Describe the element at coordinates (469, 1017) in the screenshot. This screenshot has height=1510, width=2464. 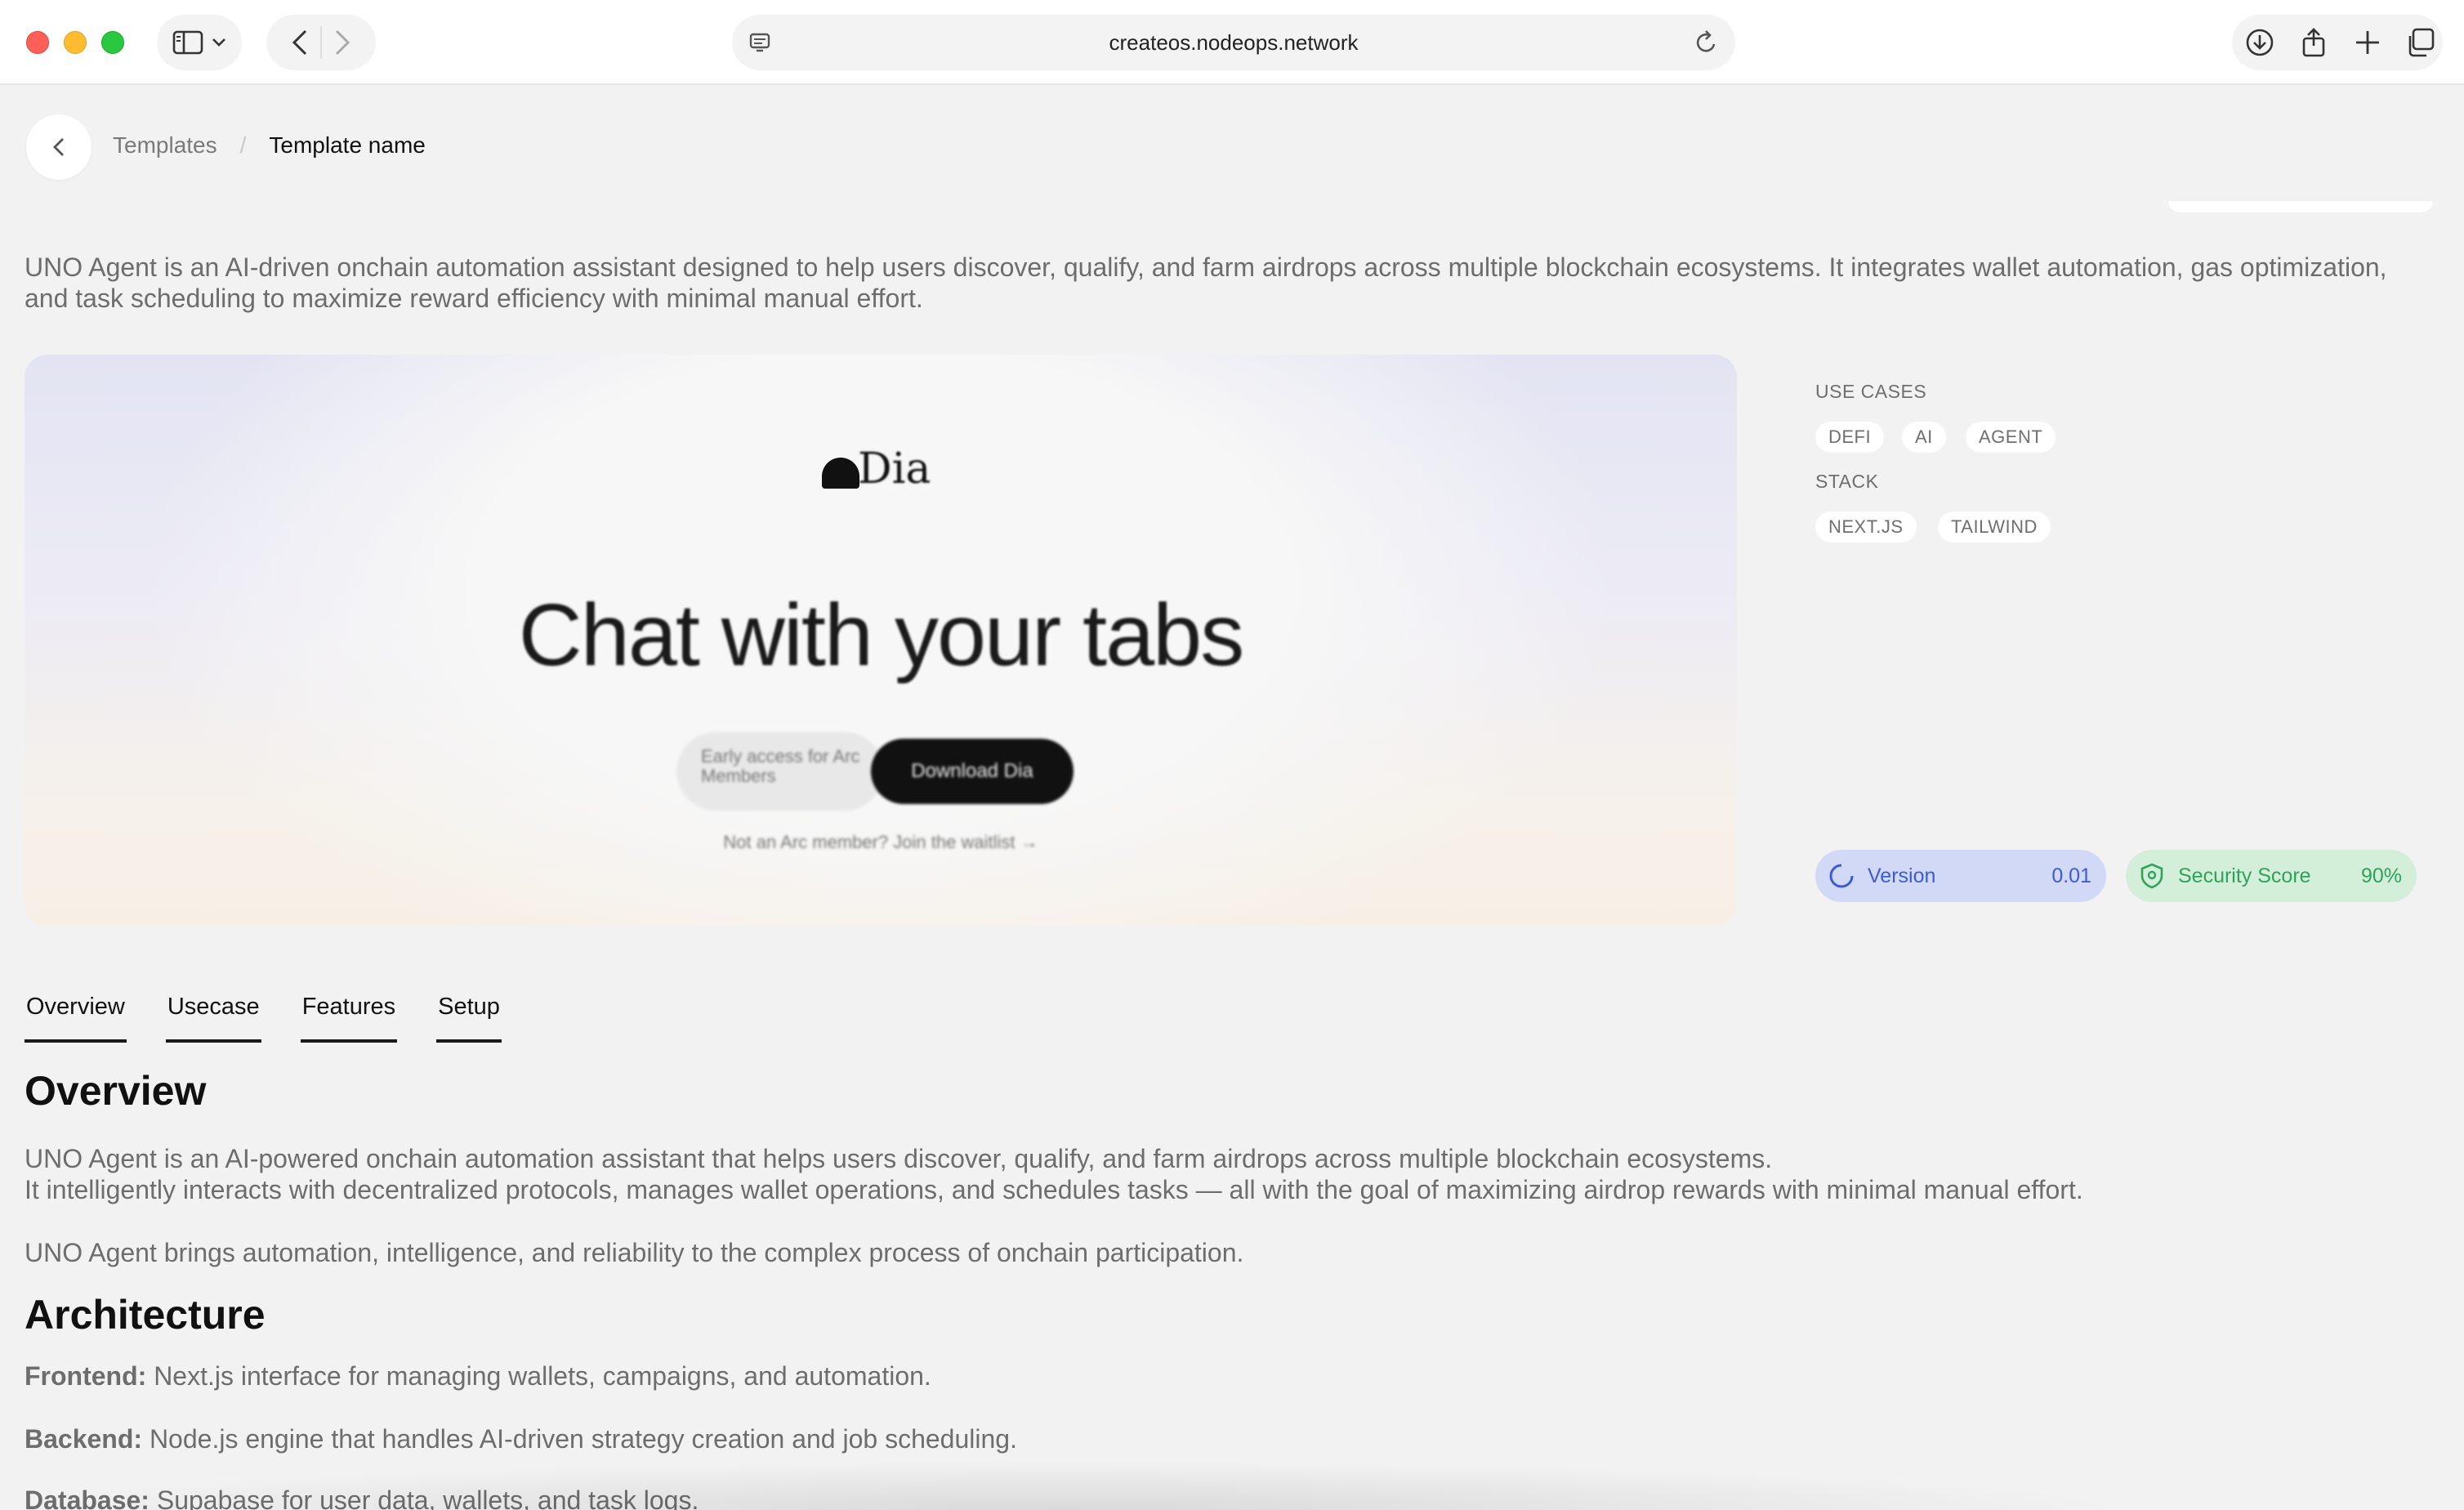
I see `tab-setup: Setup` at that location.